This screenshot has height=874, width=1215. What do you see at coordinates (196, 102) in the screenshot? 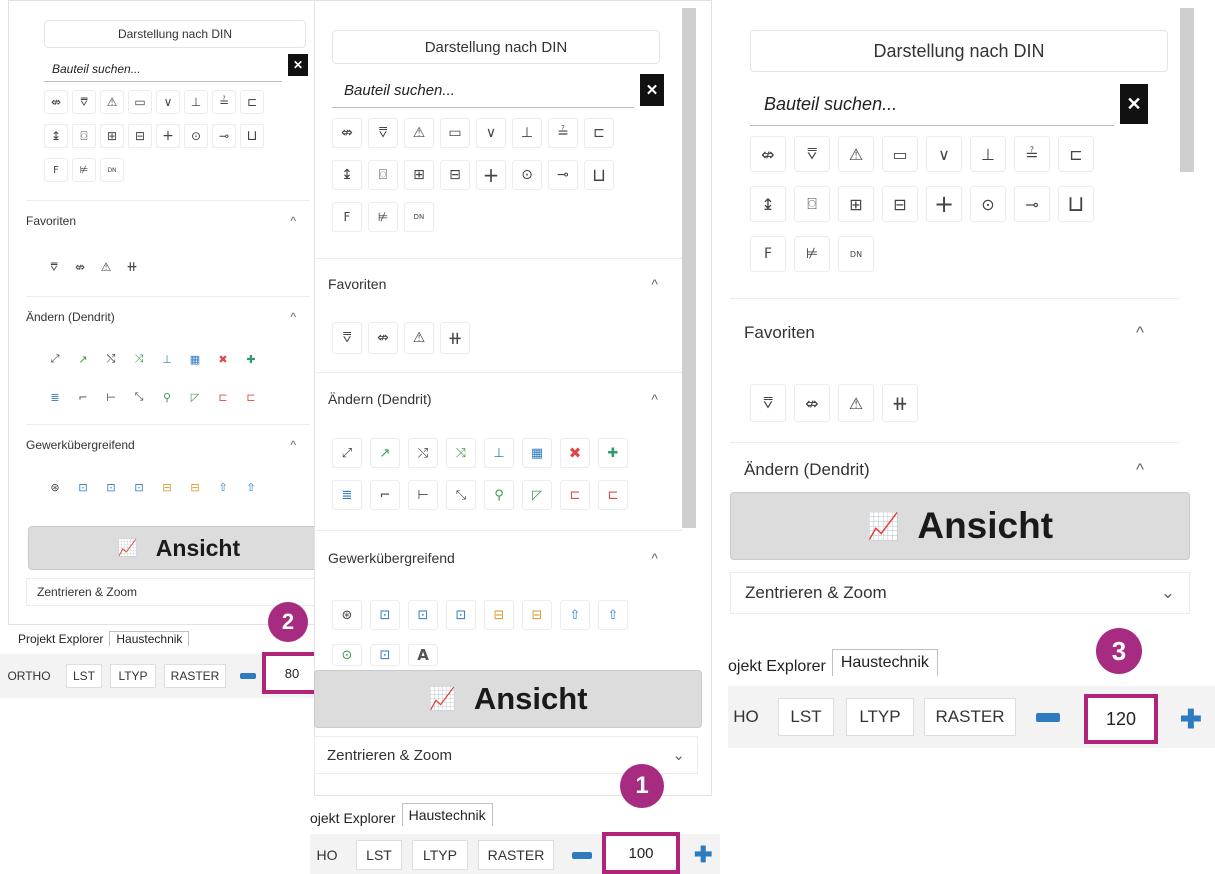
I see `din-symbol-icon: ⊥` at bounding box center [196, 102].